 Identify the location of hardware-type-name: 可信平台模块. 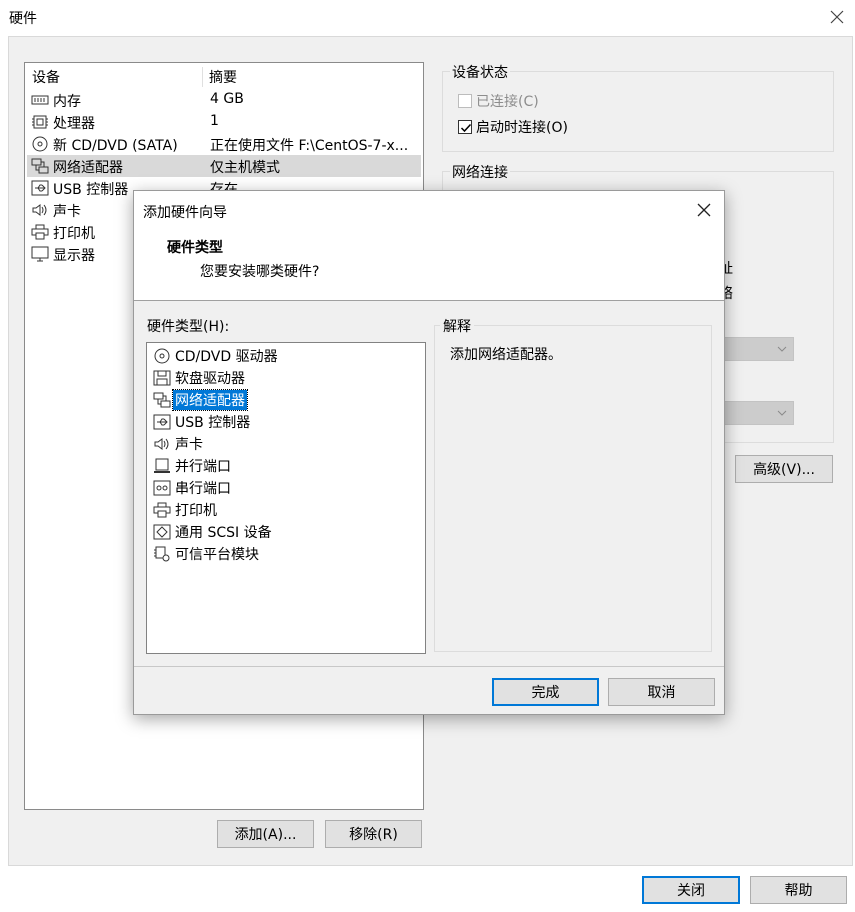
(217, 555).